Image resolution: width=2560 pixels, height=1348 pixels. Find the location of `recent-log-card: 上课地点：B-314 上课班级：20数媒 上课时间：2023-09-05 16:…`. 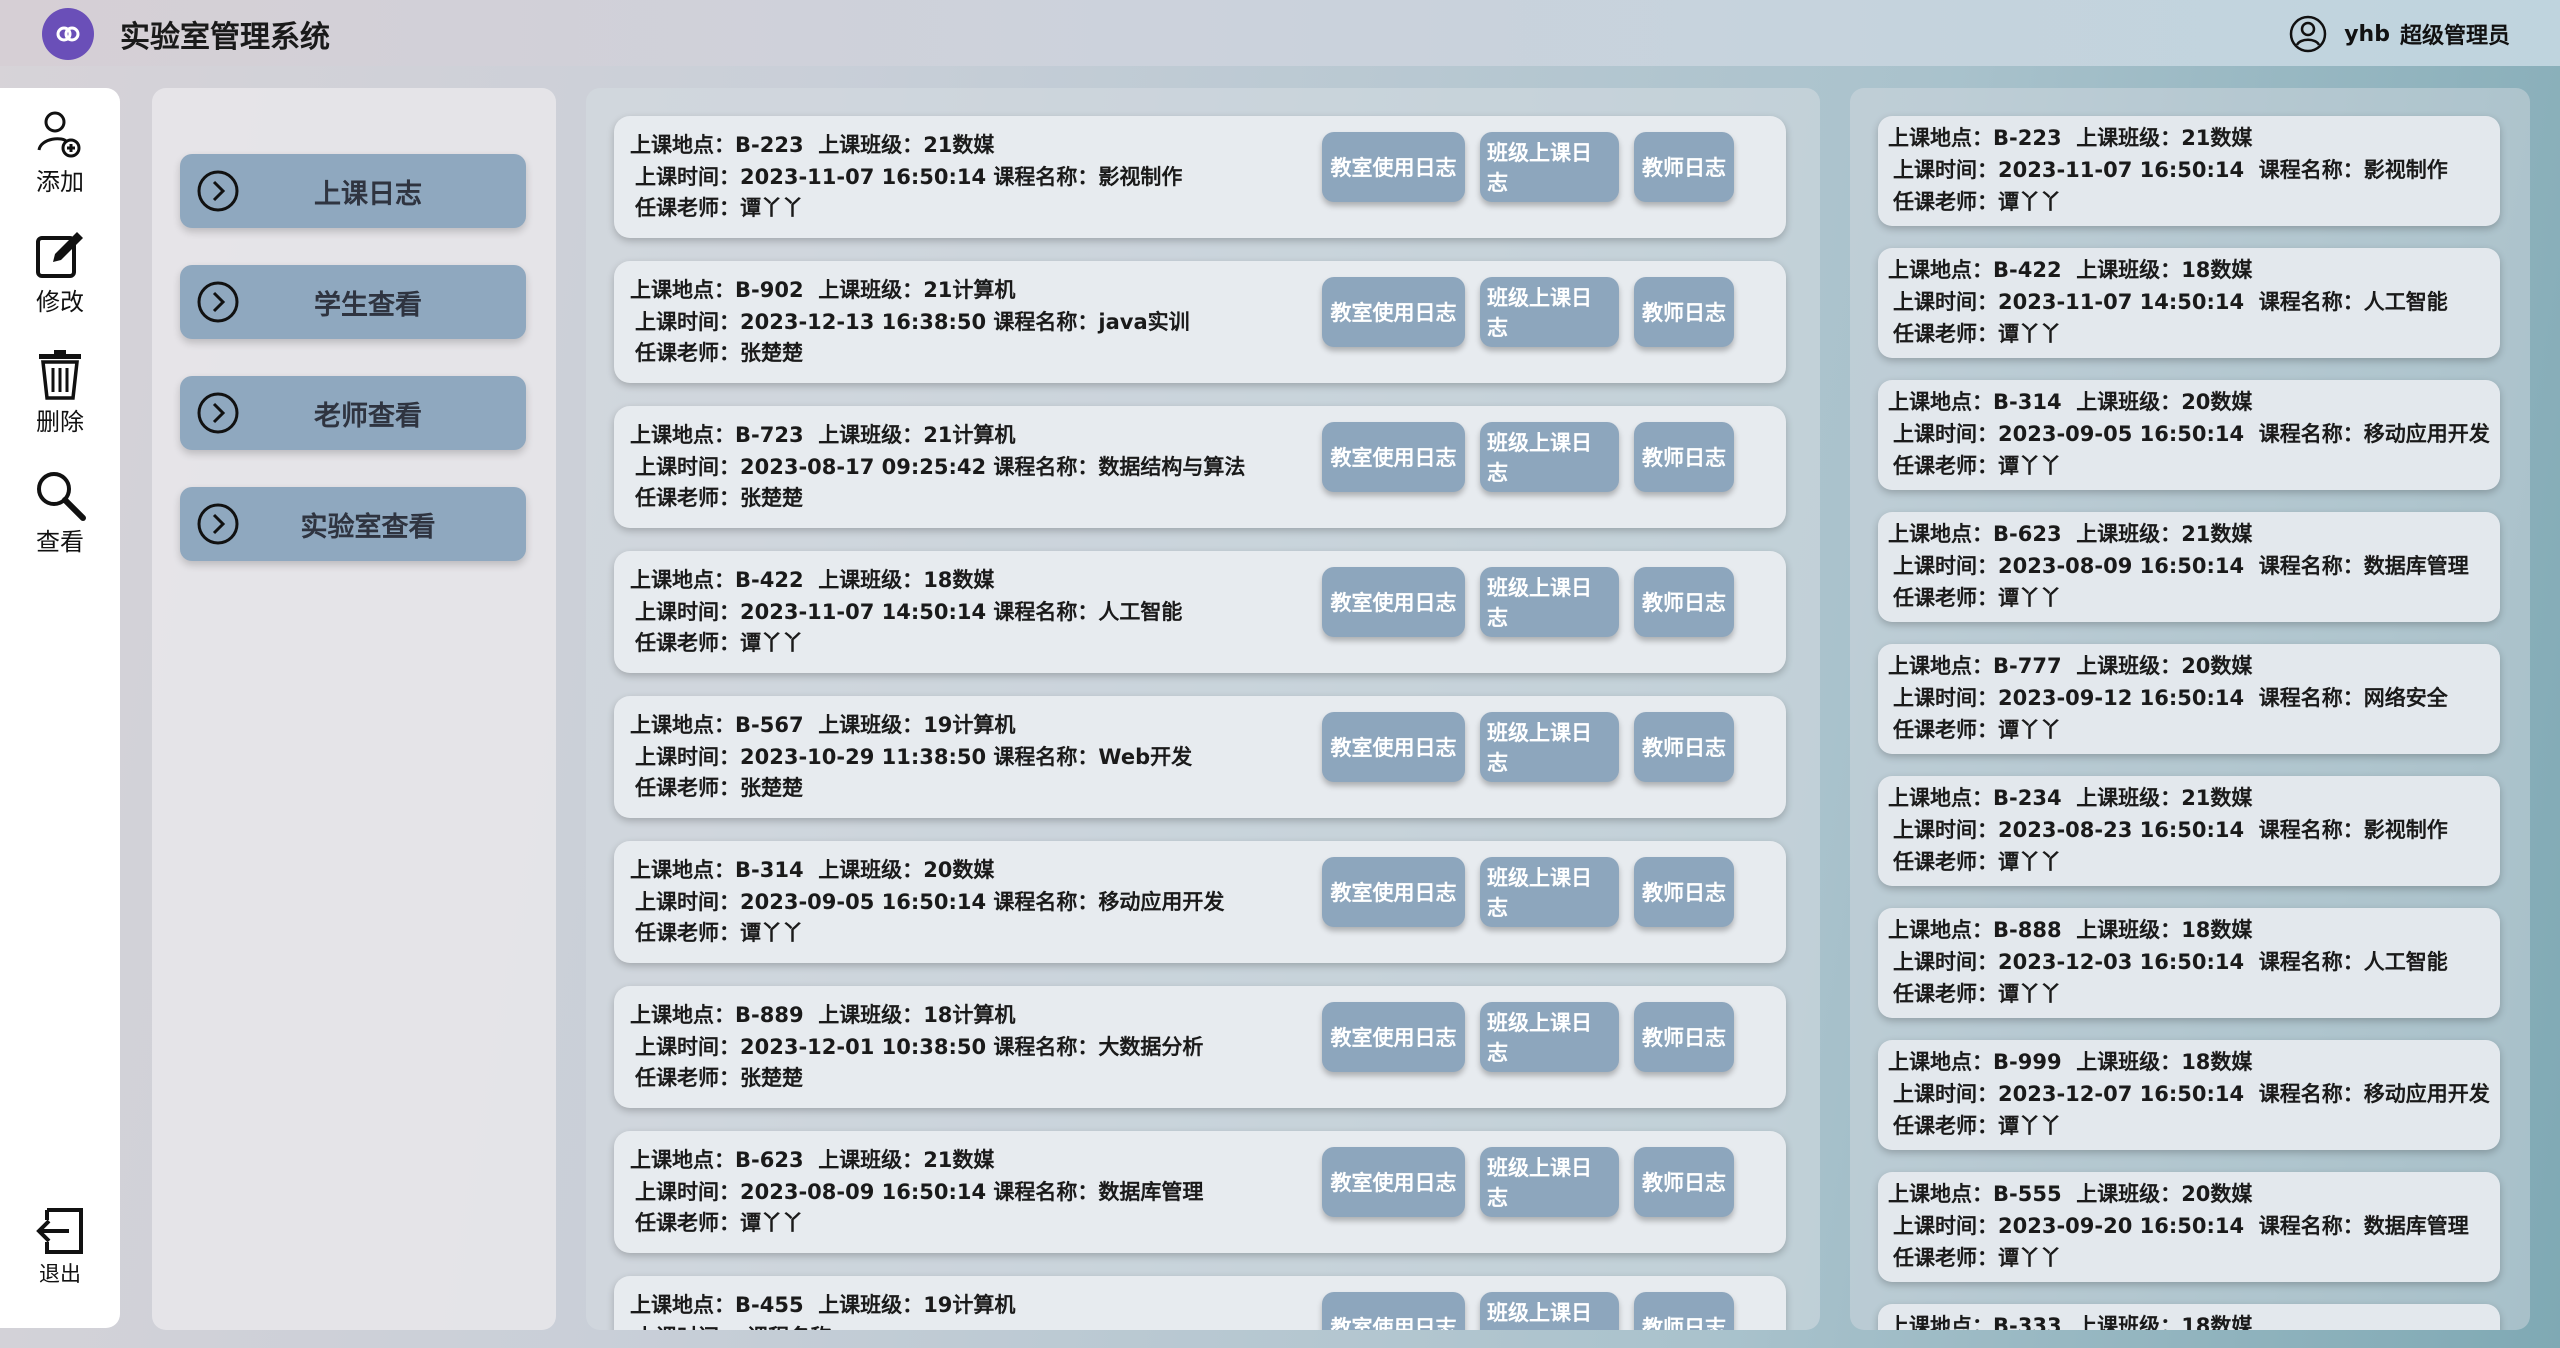

recent-log-card: 上课地点：B-314 上课班级：20数媒 上课时间：2023-09-05 16:… is located at coordinates (2189, 435).